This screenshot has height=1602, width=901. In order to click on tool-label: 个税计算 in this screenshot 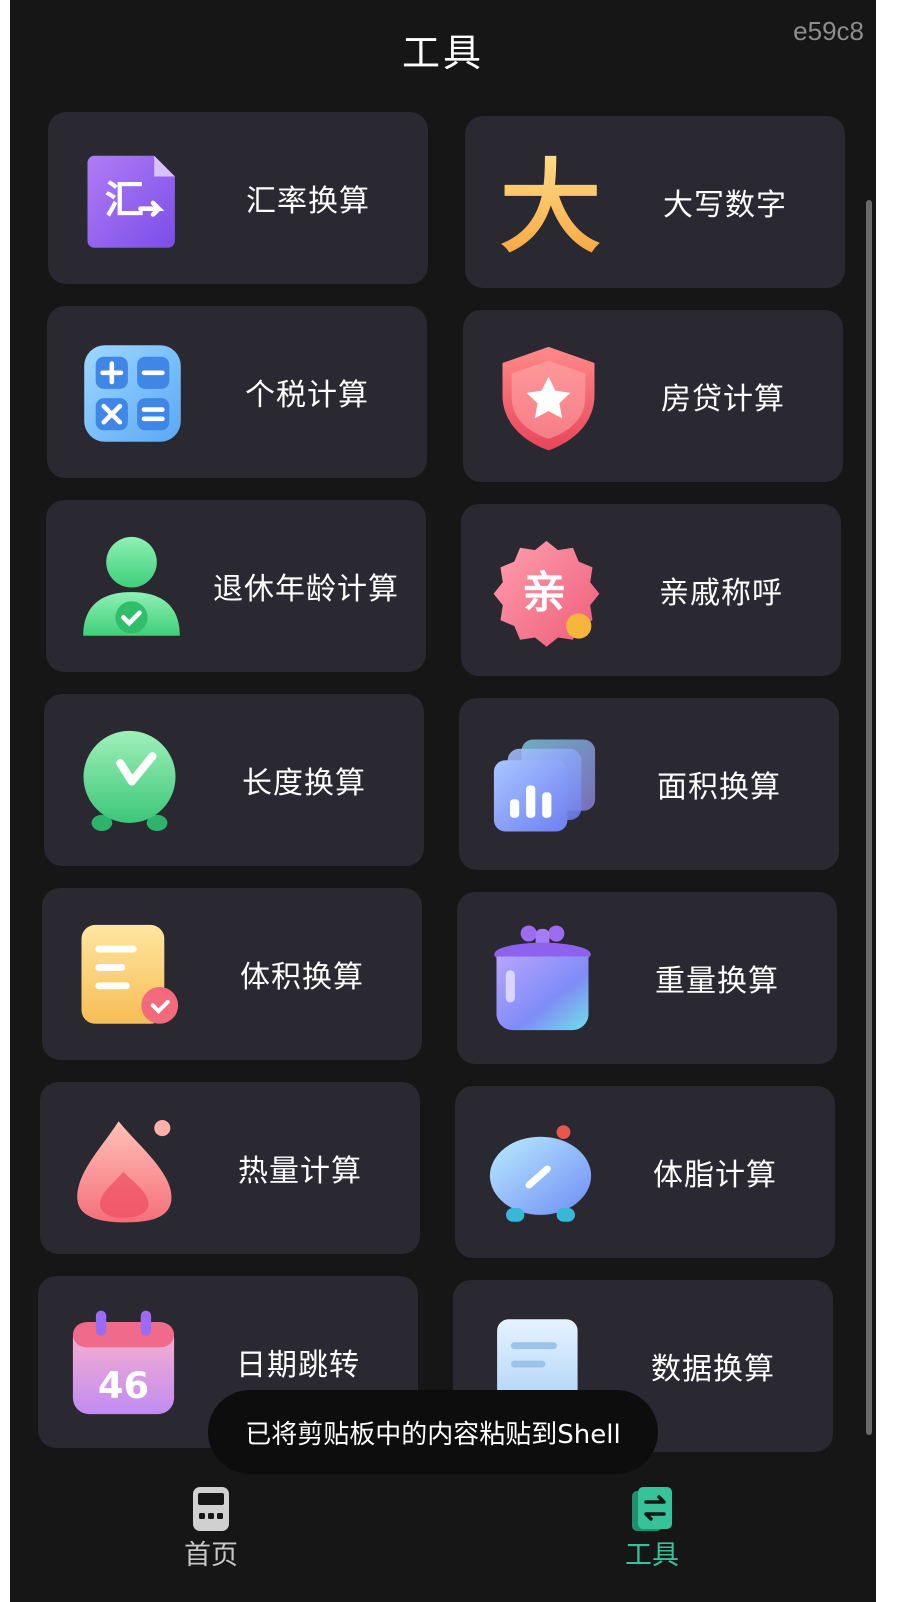, I will do `click(307, 395)`.